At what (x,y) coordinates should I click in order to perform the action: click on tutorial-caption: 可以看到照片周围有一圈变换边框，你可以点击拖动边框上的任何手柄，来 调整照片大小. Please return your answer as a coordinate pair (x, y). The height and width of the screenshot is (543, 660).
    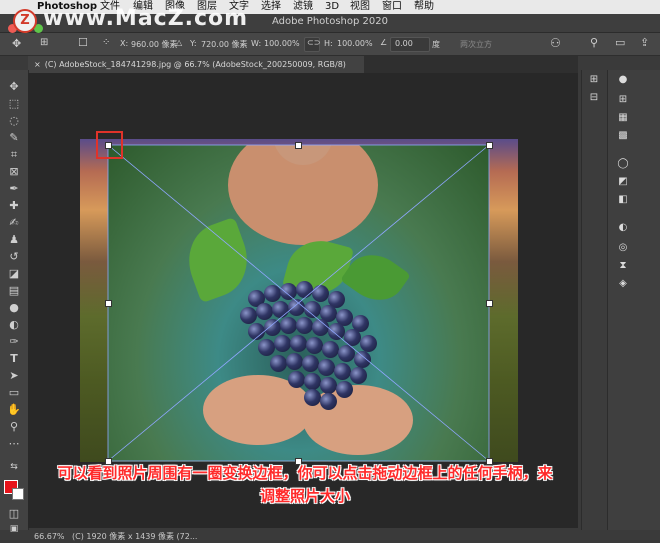
    Looking at the image, I should click on (305, 485).